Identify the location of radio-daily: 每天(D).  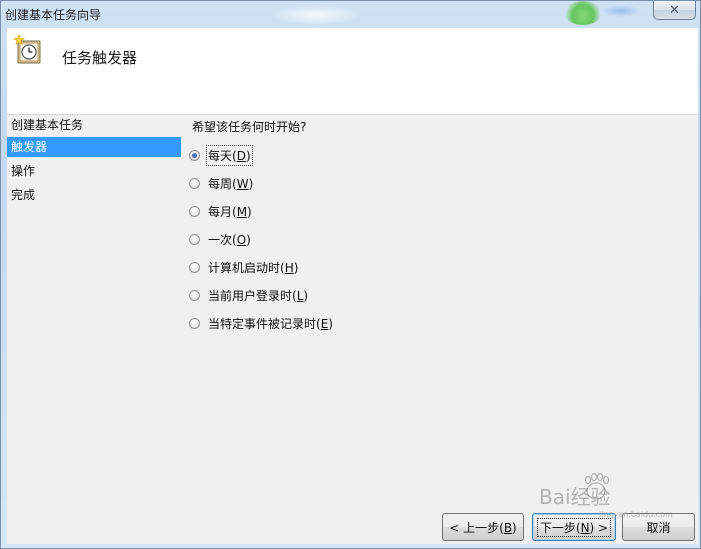
(221, 155).